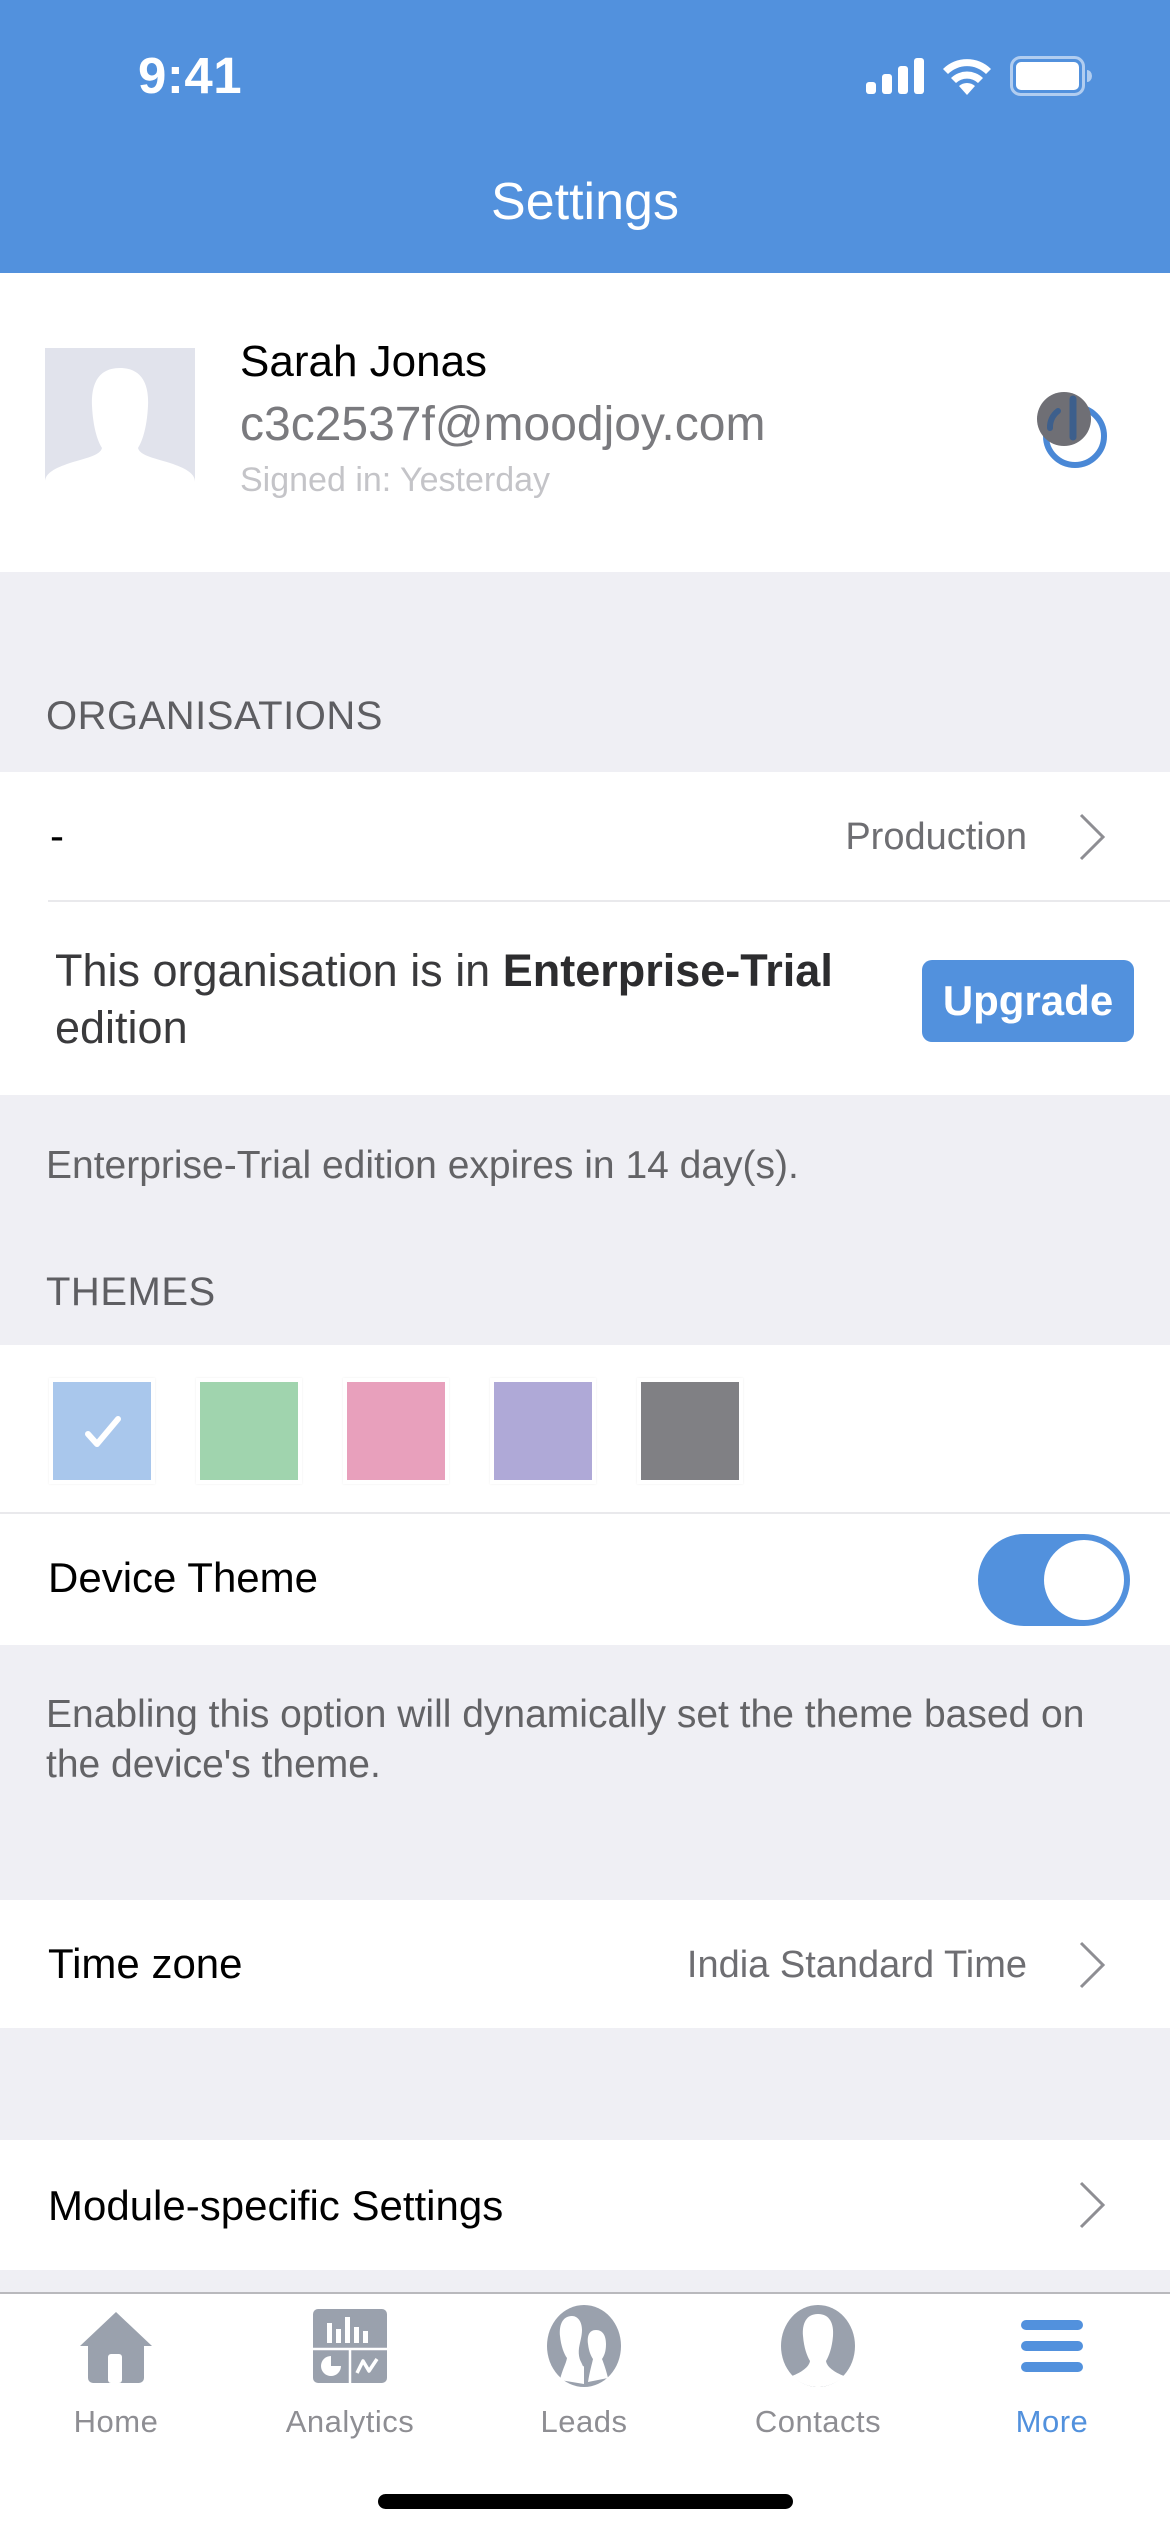 Image resolution: width=1170 pixels, height=2532 pixels. Describe the element at coordinates (1052, 2379) in the screenshot. I see `tab-more: More` at that location.